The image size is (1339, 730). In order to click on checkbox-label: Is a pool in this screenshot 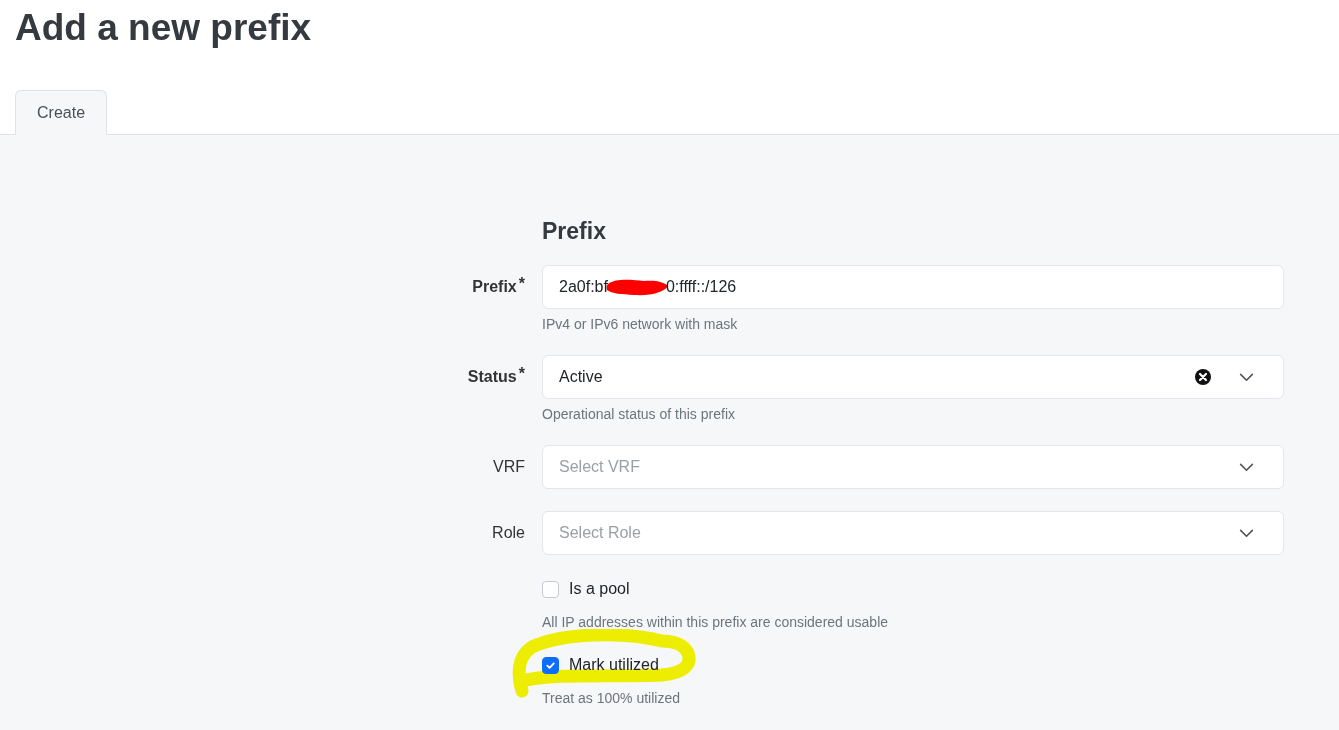, I will do `click(599, 589)`.